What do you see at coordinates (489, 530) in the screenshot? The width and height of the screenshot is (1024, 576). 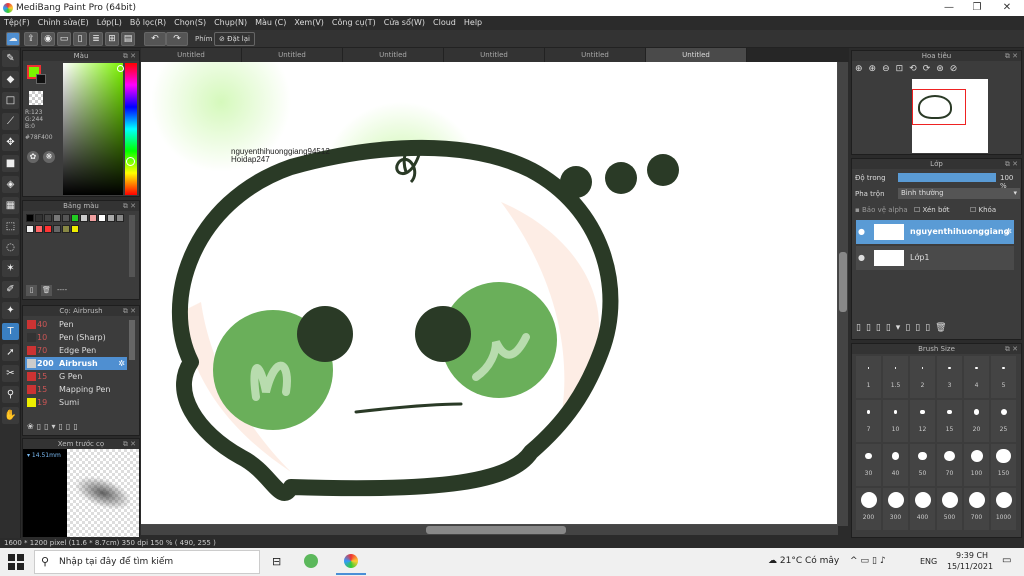 I see `canvas-horizontal-scrollbar` at bounding box center [489, 530].